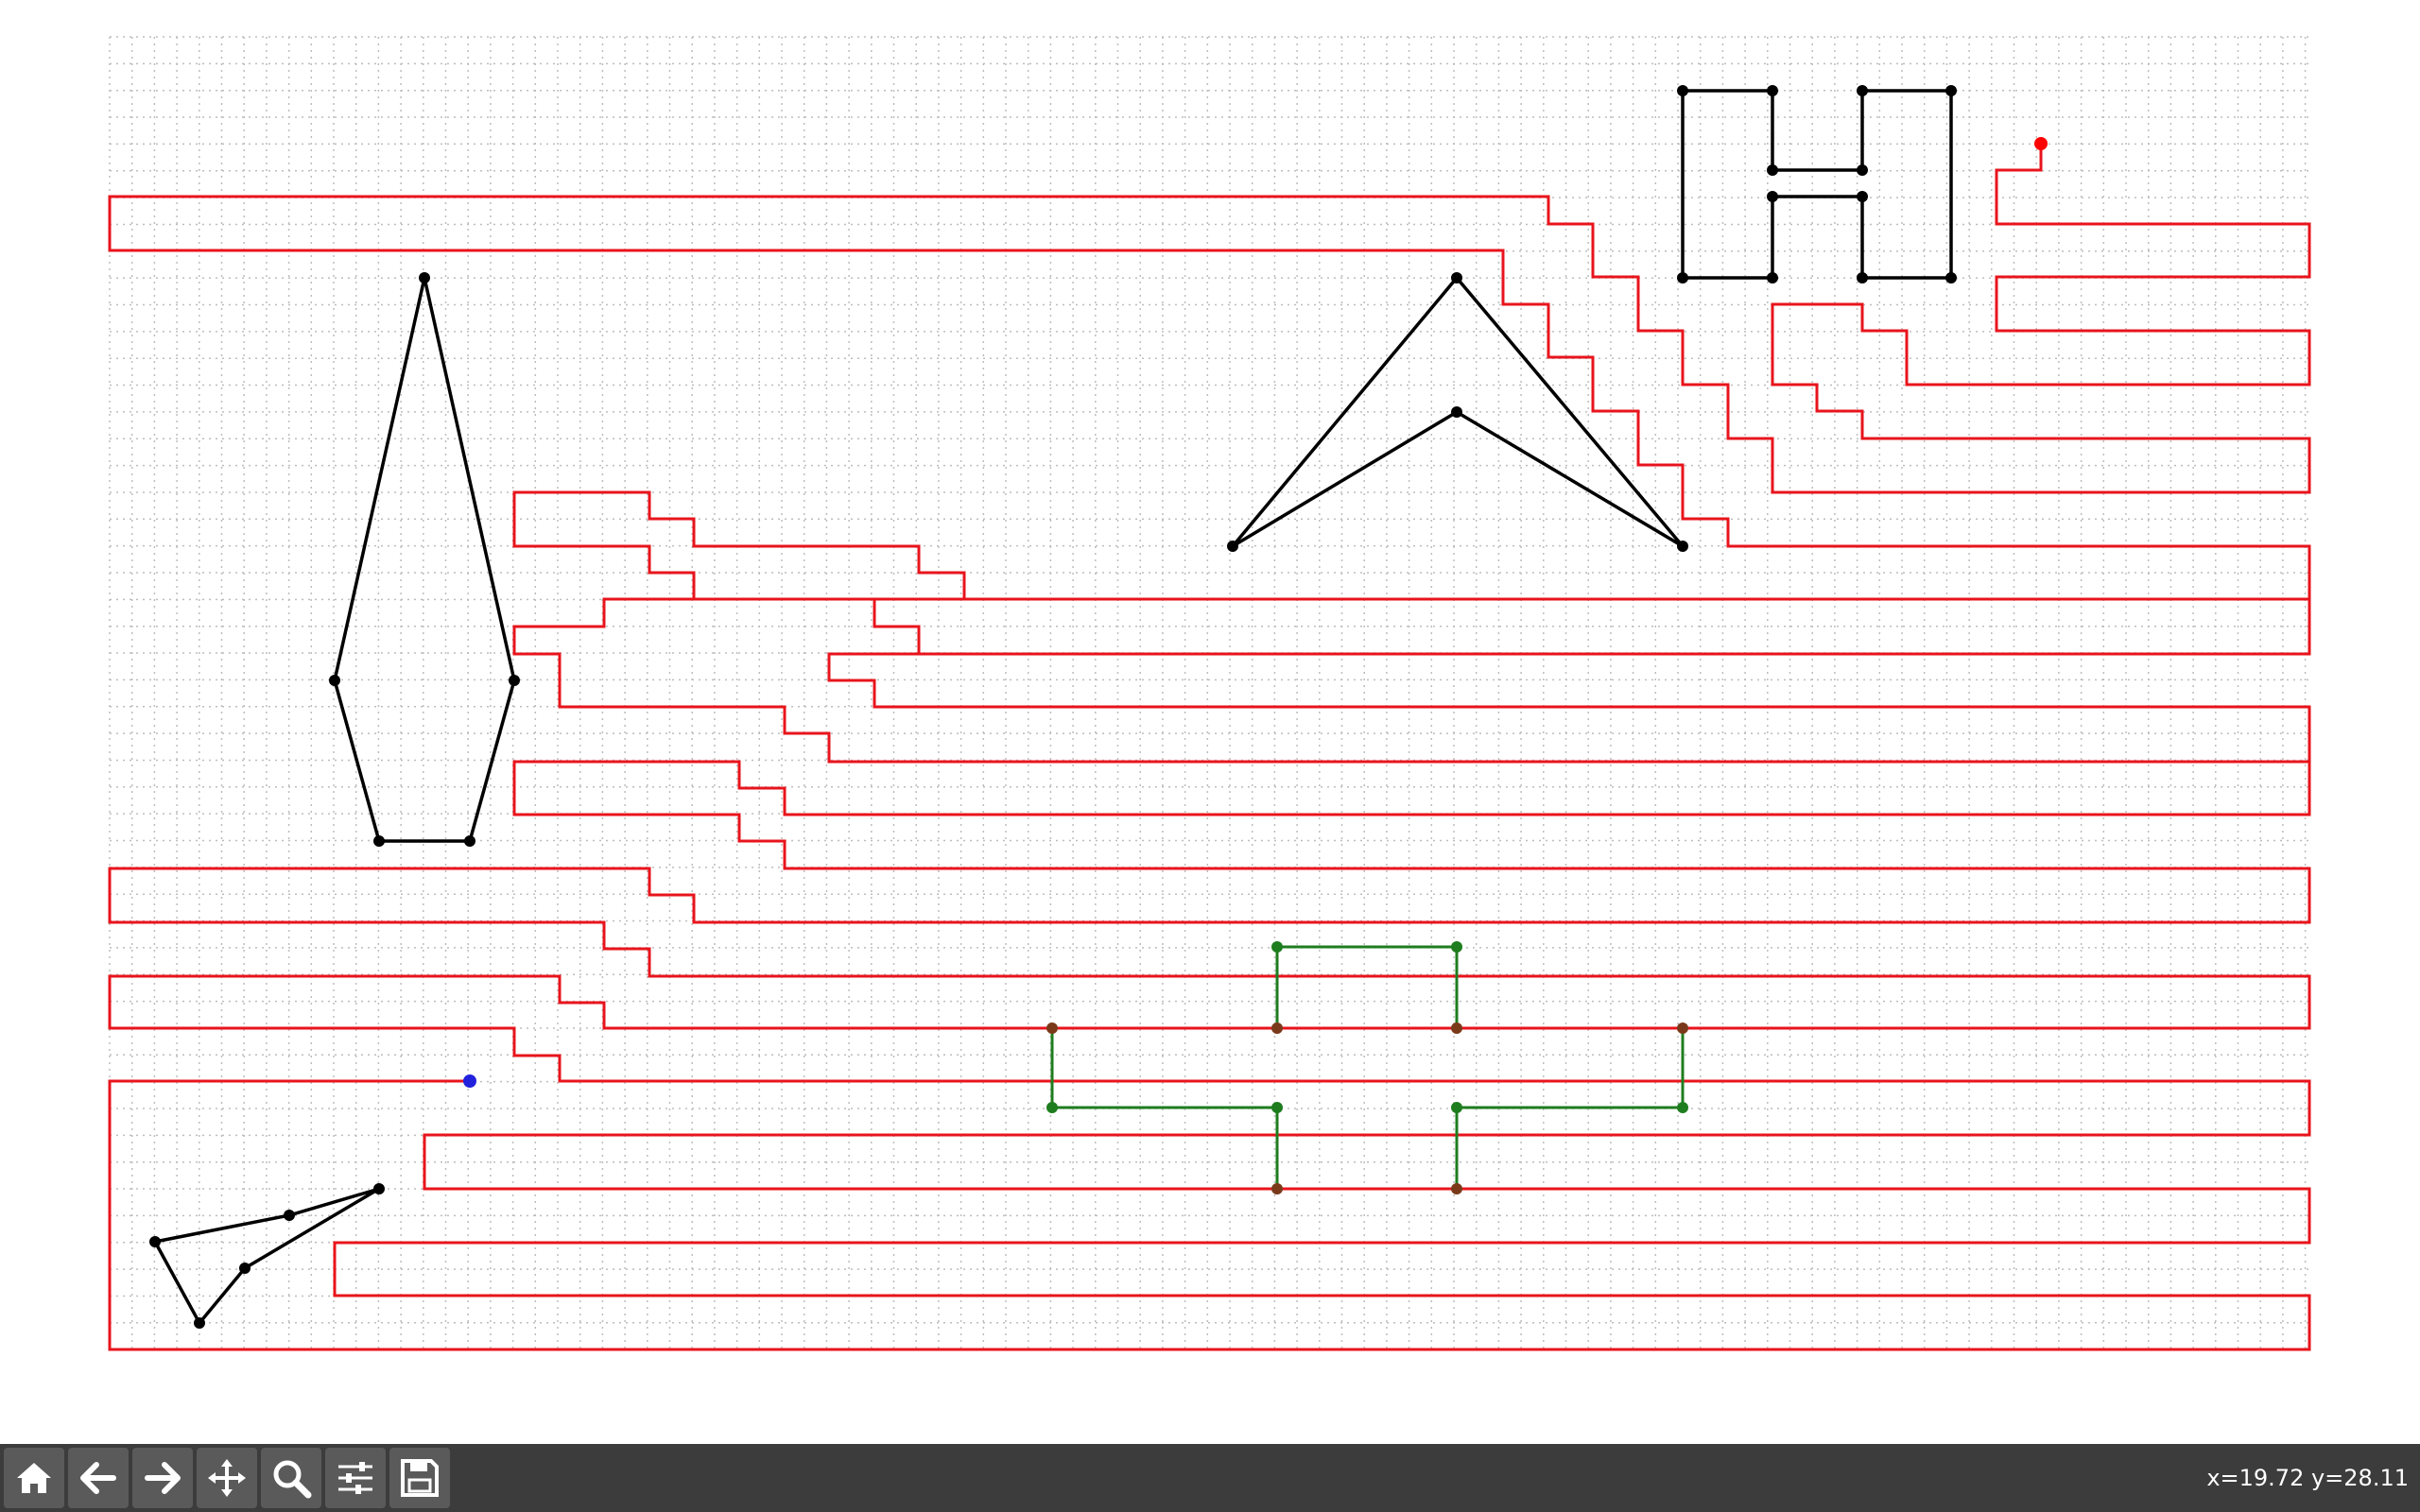 This screenshot has height=1512, width=2420. I want to click on green-obstacle, so click(1367, 1067).